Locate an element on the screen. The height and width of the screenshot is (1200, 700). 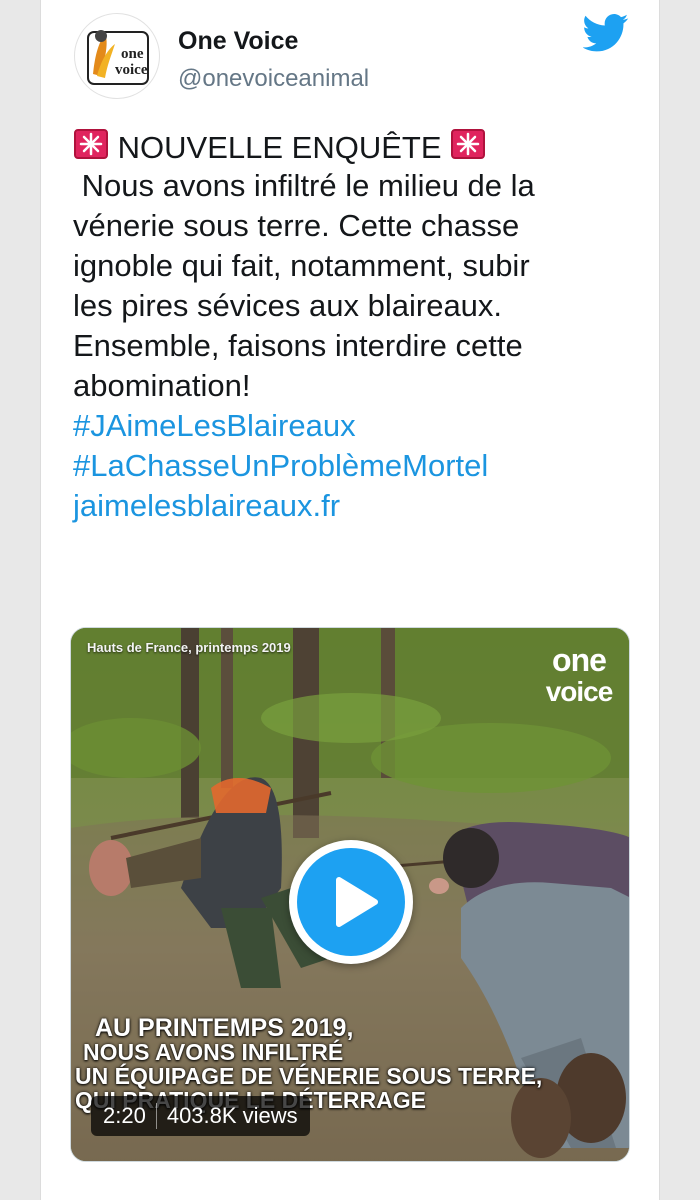
tweet-headline: NOUVELLE ENQUÊTE is located at coordinates (358, 146).